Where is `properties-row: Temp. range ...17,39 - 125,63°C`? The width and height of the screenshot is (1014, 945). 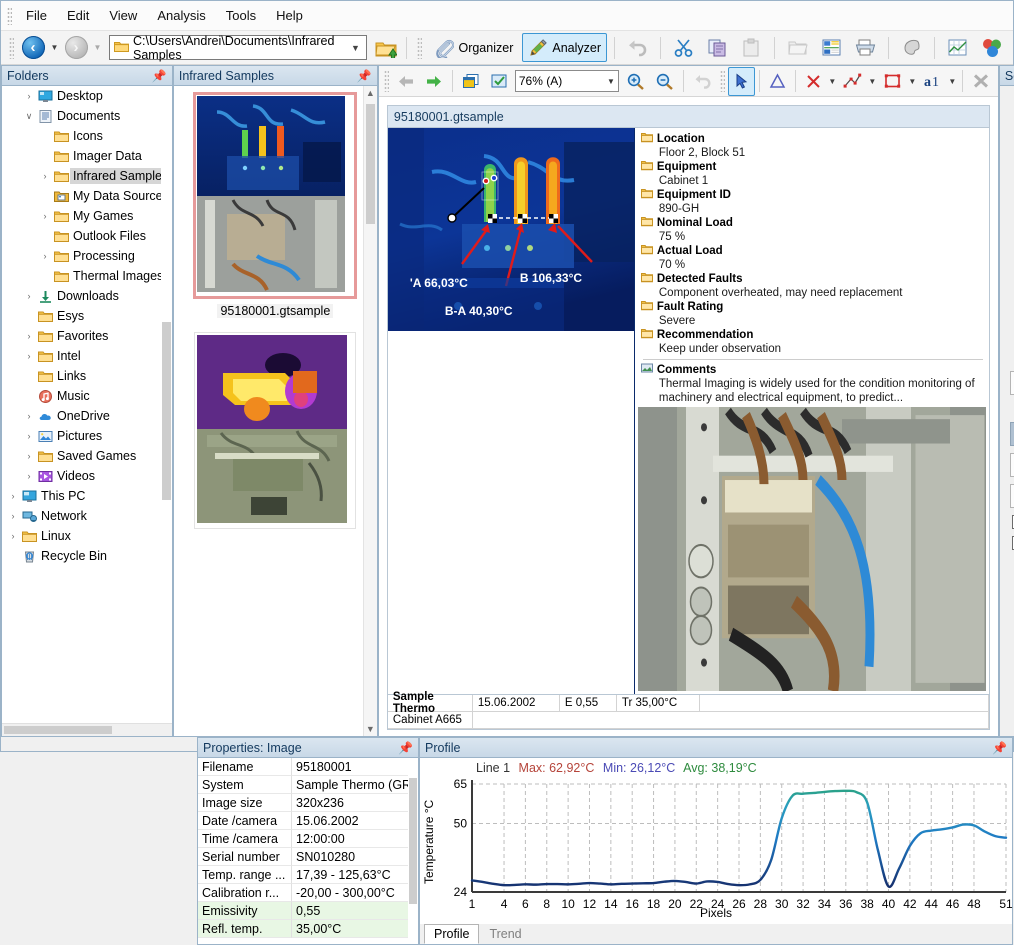
properties-row: Temp. range ...17,39 - 125,63°C is located at coordinates (308, 875).